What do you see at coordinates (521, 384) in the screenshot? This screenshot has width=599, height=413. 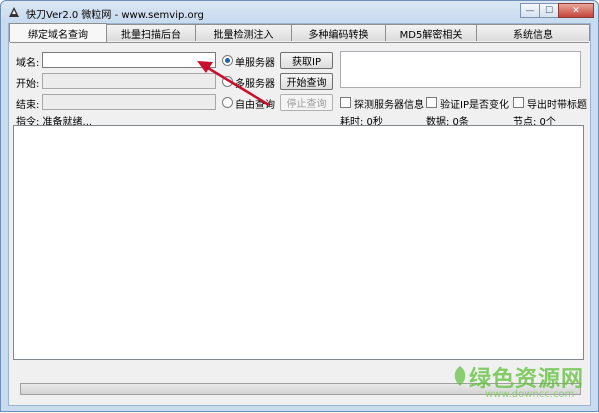 I see `watermark: 绿色资源网 www.downcc.com` at bounding box center [521, 384].